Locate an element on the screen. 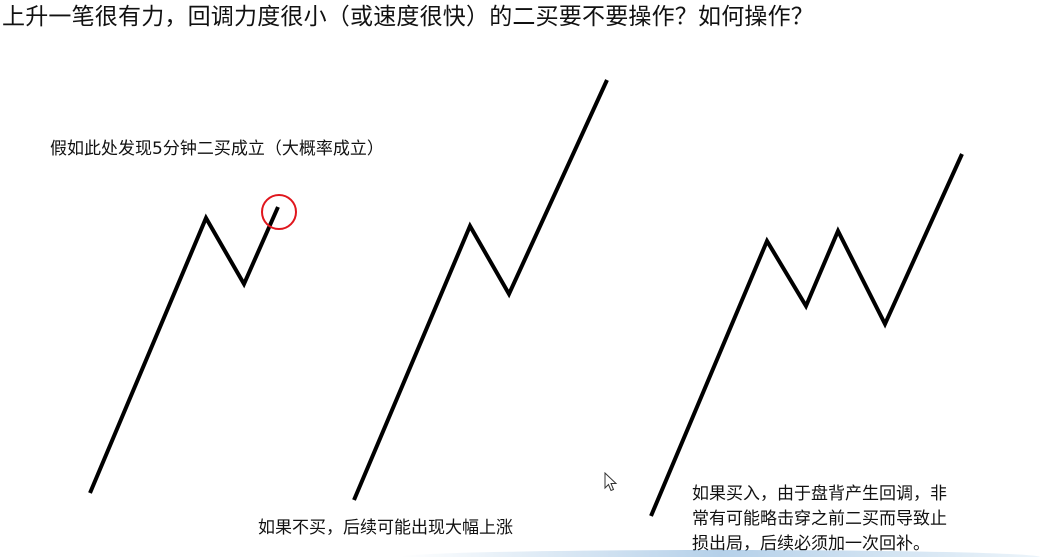 This screenshot has width=1040, height=557. second-buy-highlight-circle is located at coordinates (279, 212).